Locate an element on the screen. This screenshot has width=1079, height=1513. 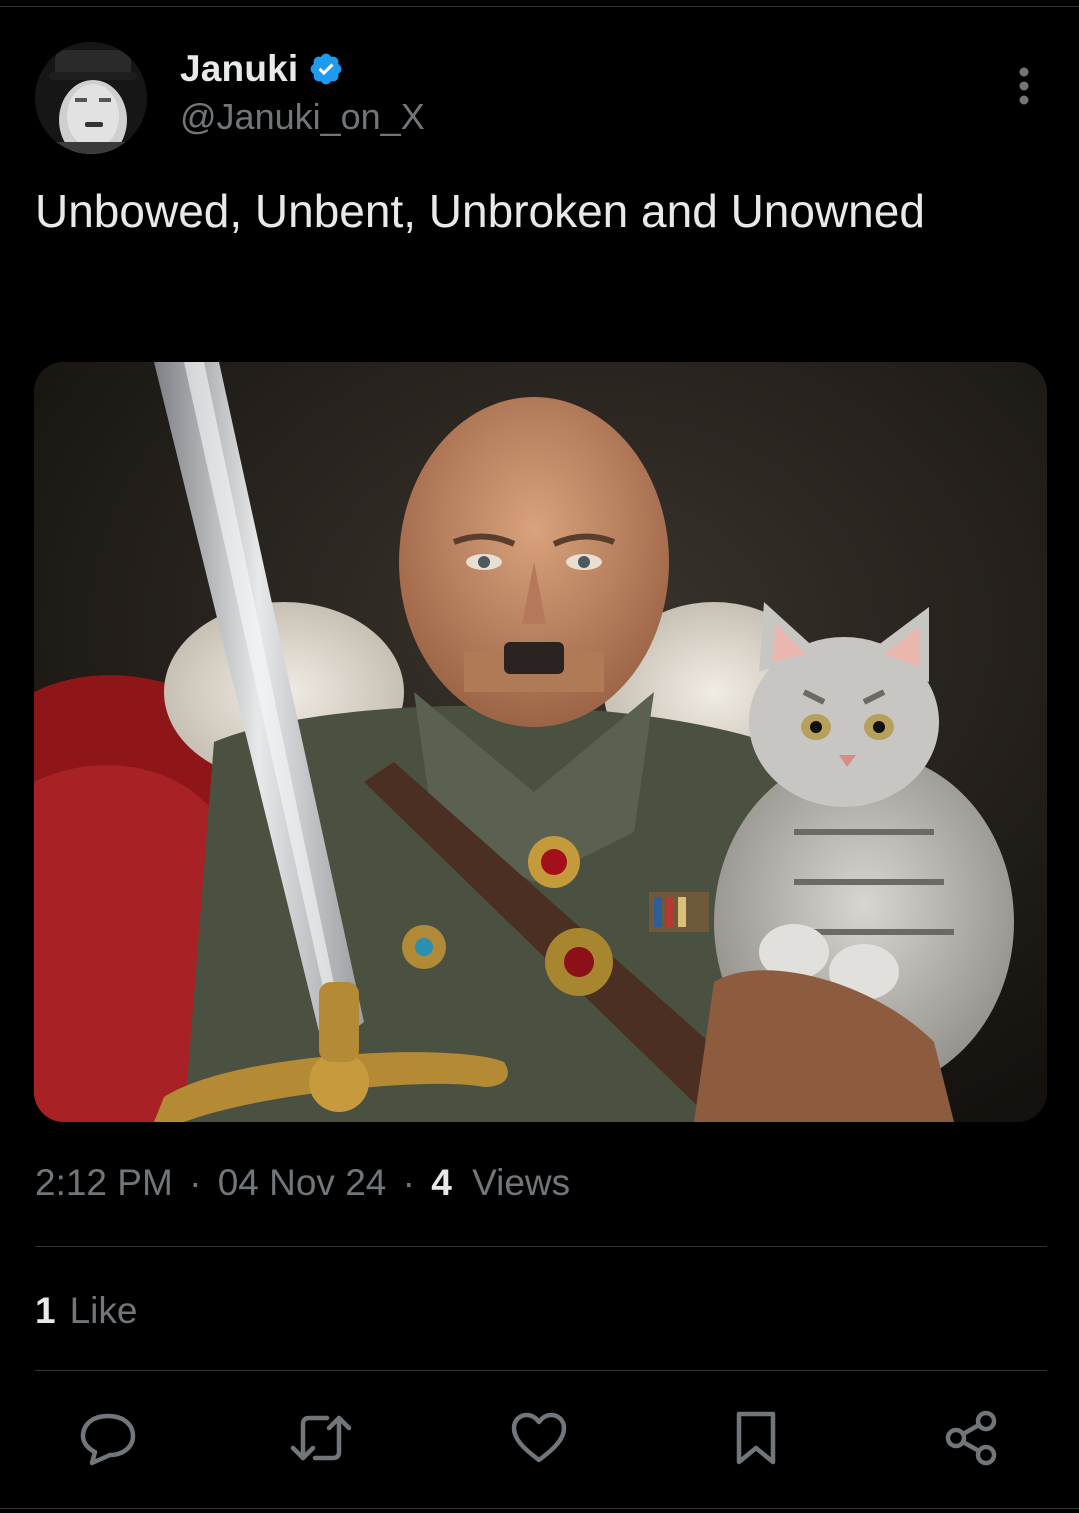
tweet-meta: 2:12 PM · 04 Nov 24 · 4 Views is located at coordinates (302, 1183).